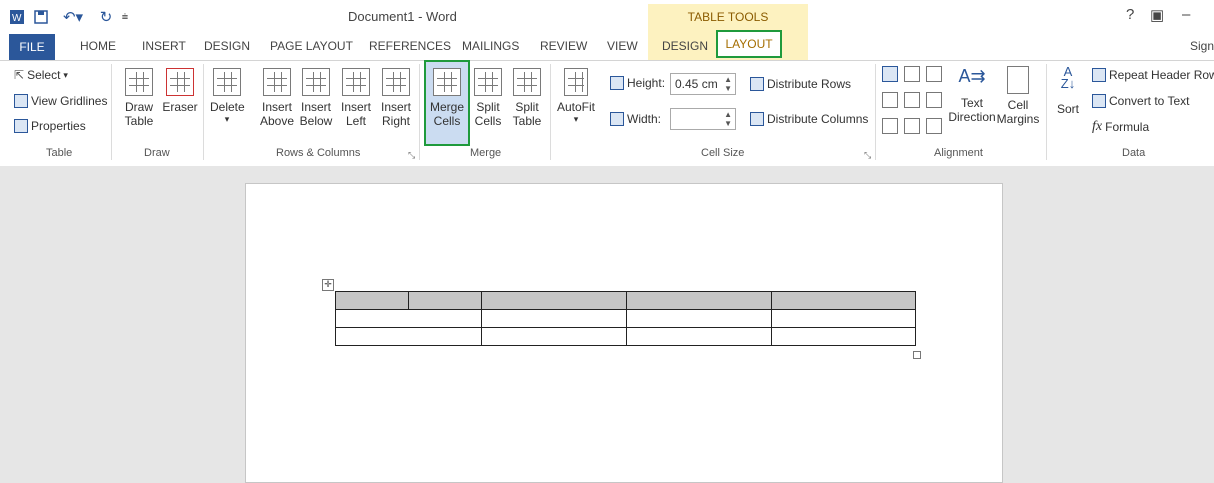 Image resolution: width=1214 pixels, height=483 pixels. Describe the element at coordinates (69, 101) in the screenshot. I see `view-gridlines-label: View Gridlines` at that location.